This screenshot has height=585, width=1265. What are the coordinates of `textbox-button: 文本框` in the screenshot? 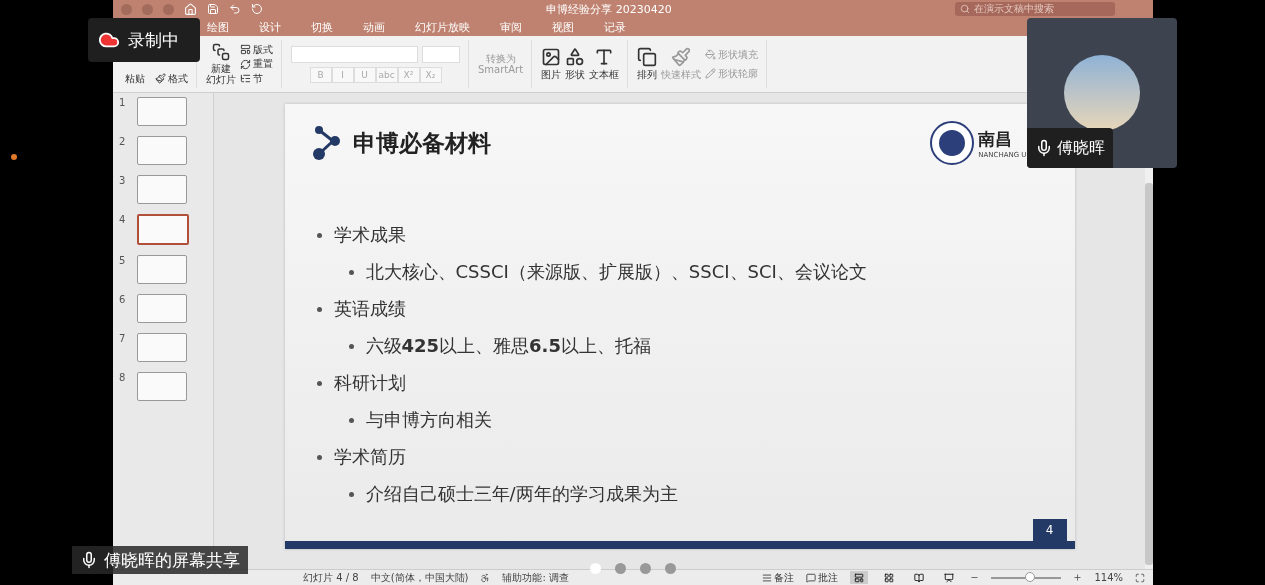 It's located at (604, 64).